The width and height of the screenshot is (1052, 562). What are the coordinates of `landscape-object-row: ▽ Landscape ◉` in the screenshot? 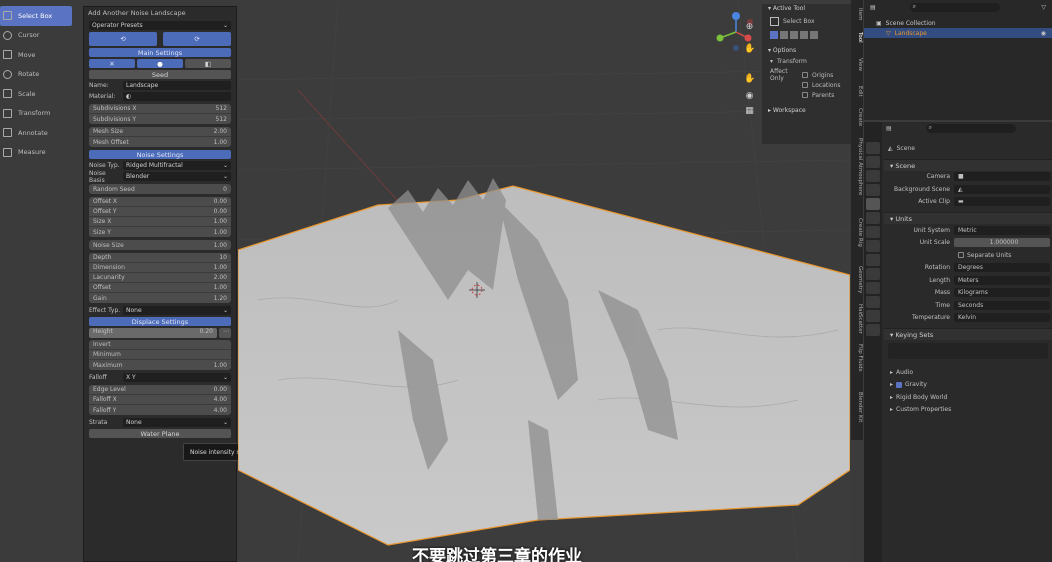 It's located at (958, 33).